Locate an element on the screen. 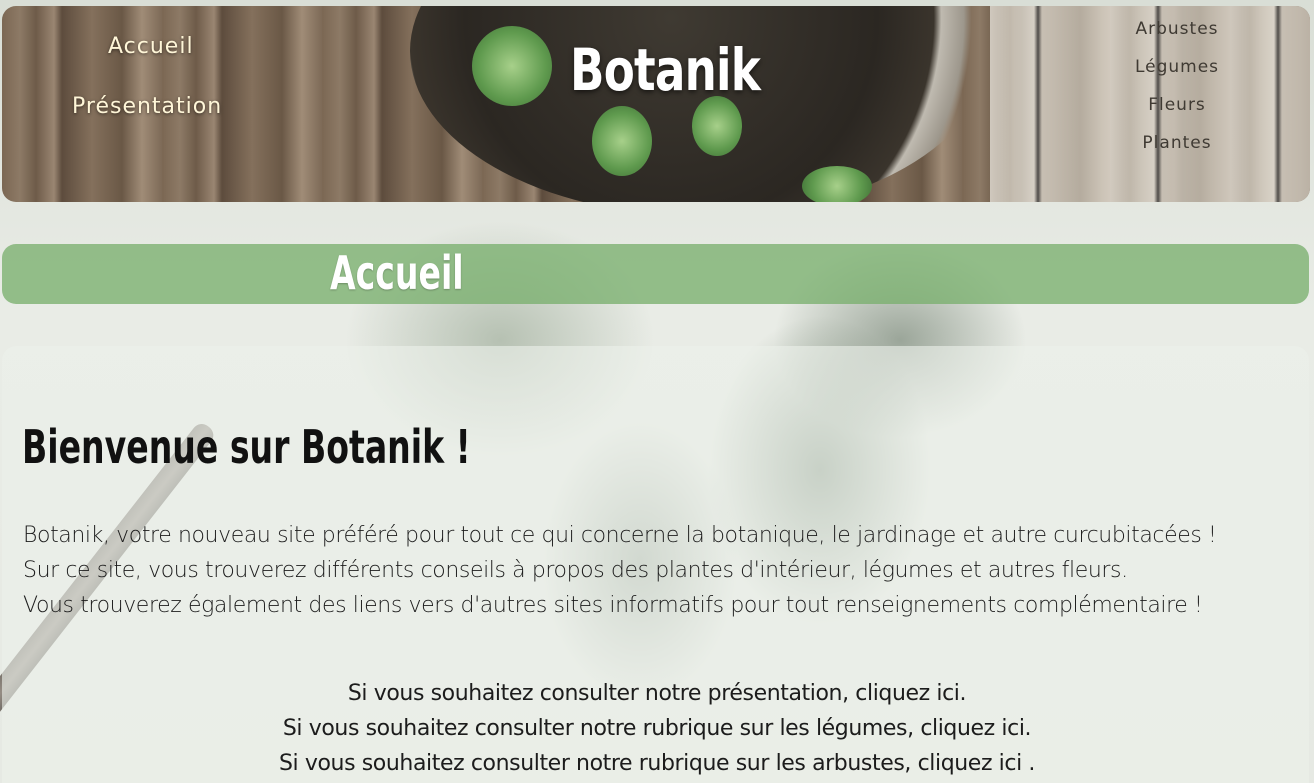 The width and height of the screenshot is (1314, 783). arbustes-link: cliquez ici is located at coordinates (970, 763).